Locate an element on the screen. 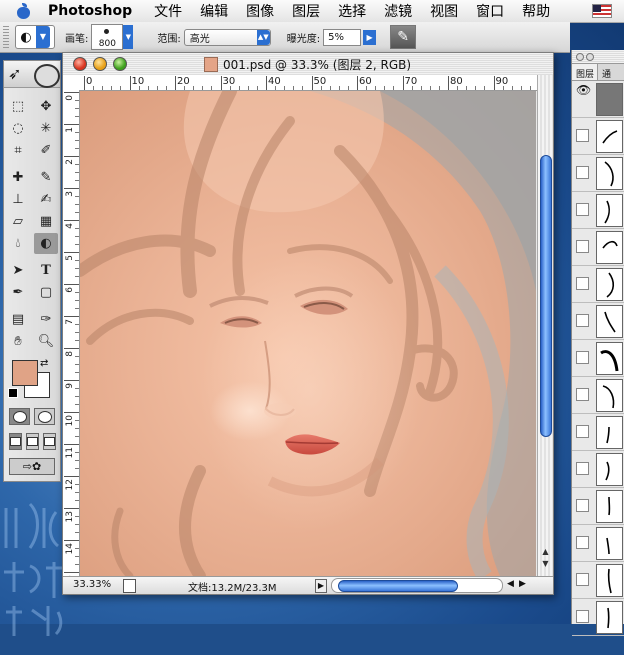  range-select: 高光 ▲▼ is located at coordinates (227, 37).